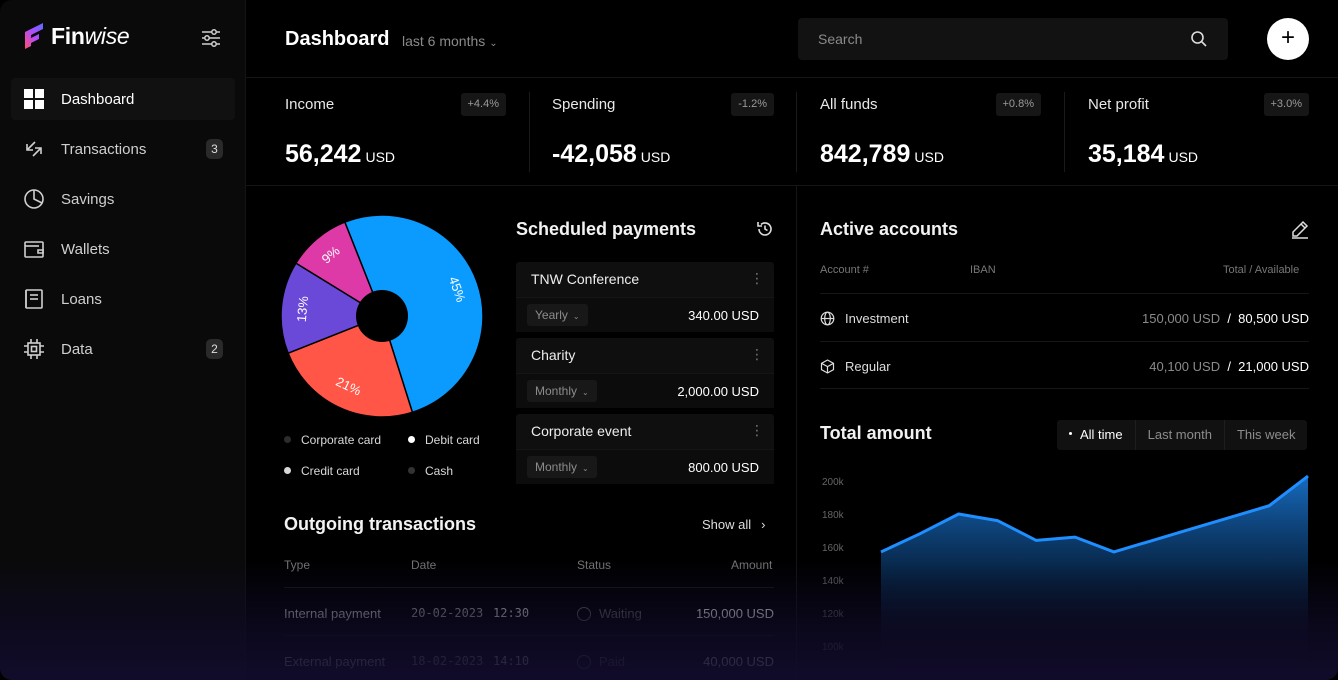 The height and width of the screenshot is (680, 1338). I want to click on filter-all-time: All time, so click(1096, 435).